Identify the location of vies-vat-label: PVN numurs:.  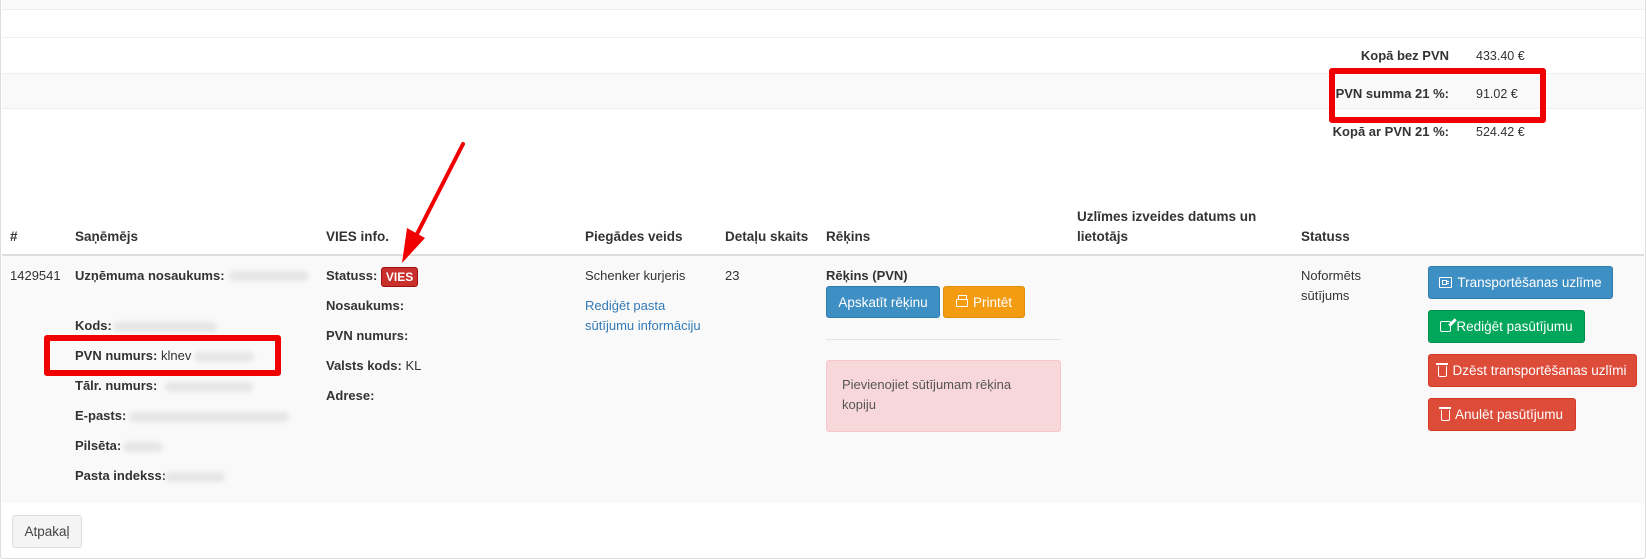
(367, 335).